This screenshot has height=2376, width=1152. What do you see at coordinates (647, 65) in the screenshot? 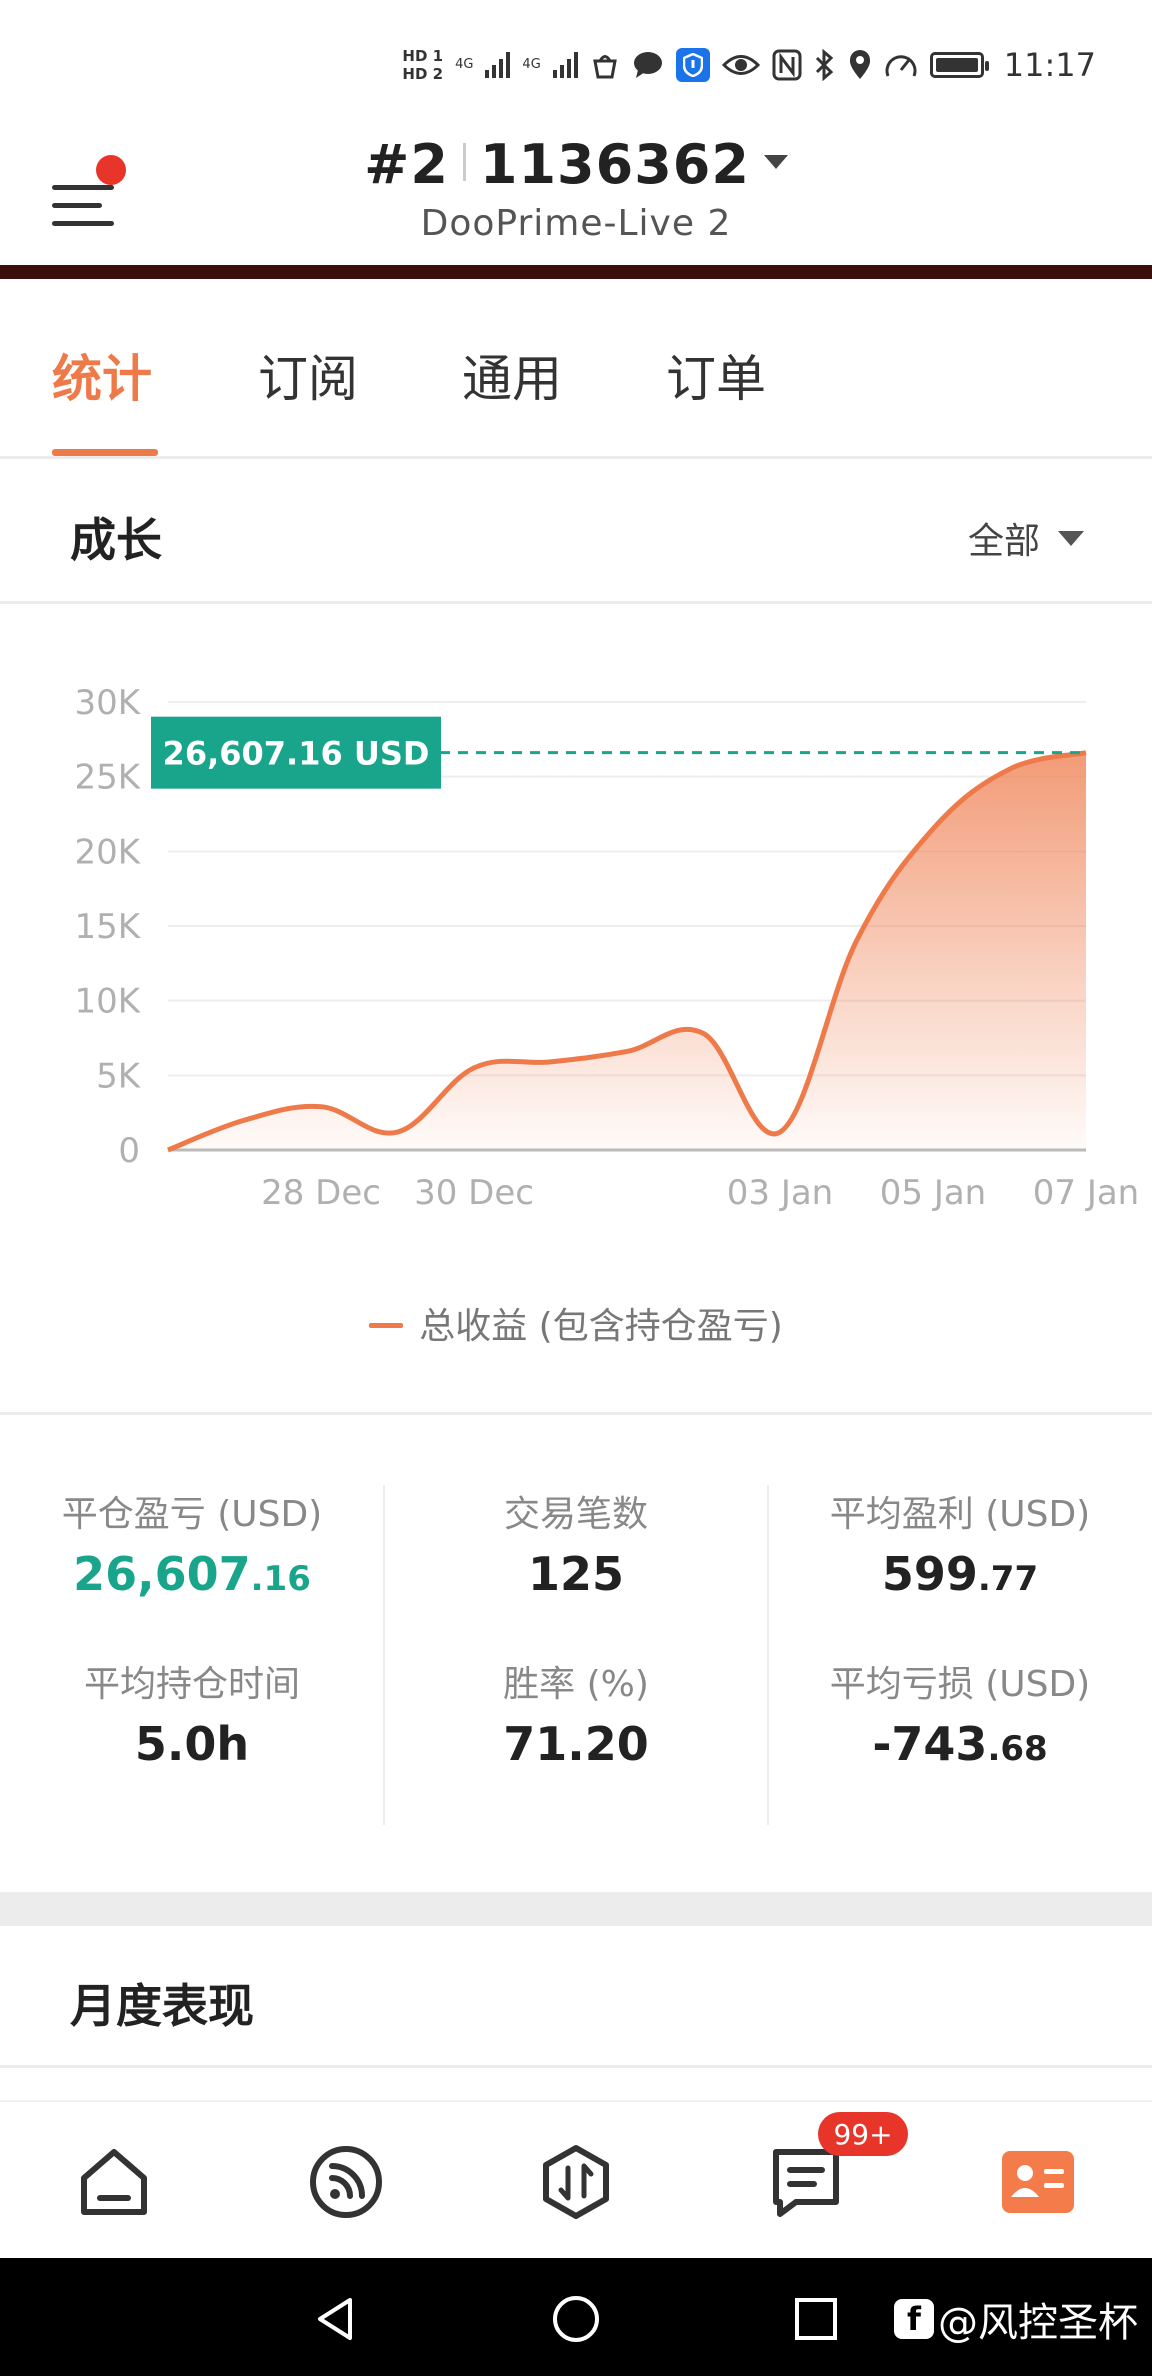
I see `chat-bubble-icon` at bounding box center [647, 65].